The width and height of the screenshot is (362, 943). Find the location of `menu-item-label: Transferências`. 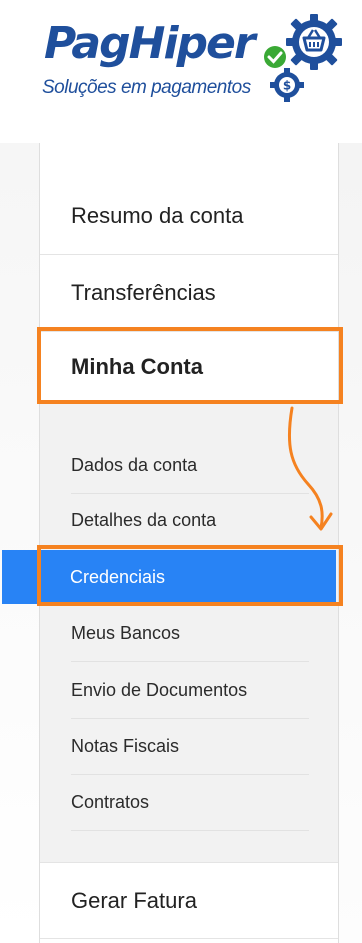

menu-item-label: Transferências is located at coordinates (143, 292).